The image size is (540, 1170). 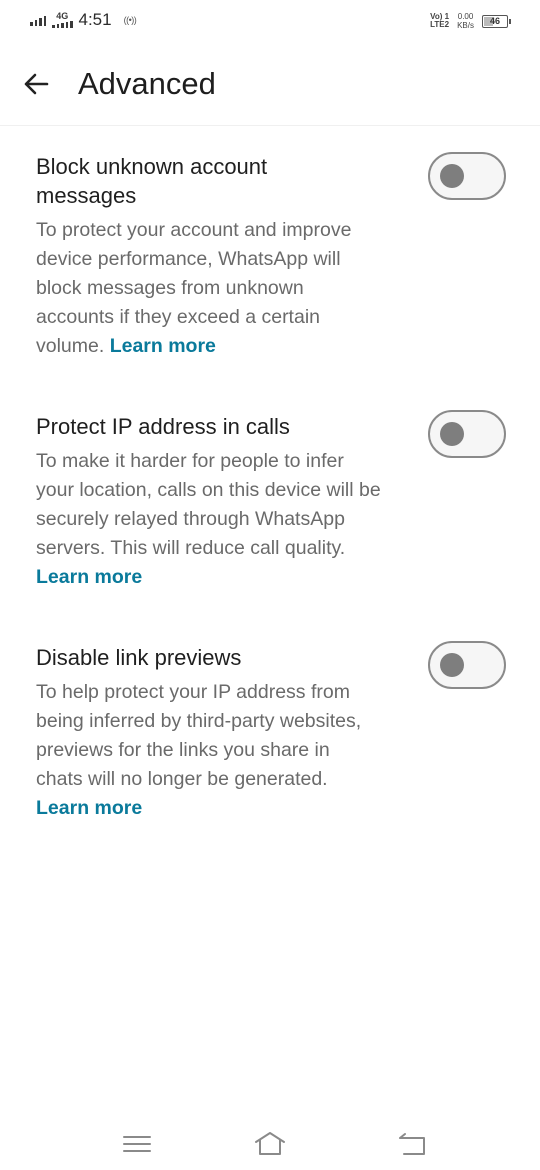 I want to click on menu-icon, so click(x=137, y=1144).